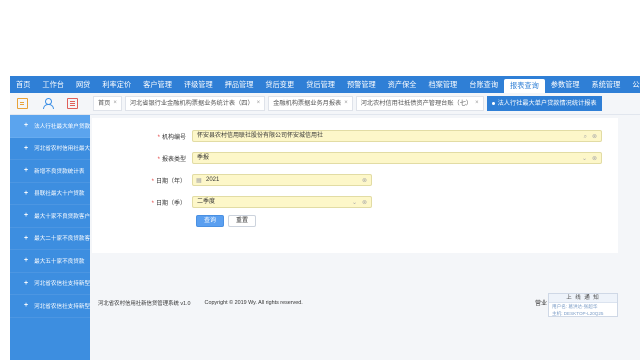 The width and height of the screenshot is (640, 360). What do you see at coordinates (397, 136) in the screenshot?
I see `org-code-field: 怀安县农村信用联社股份有限公司怀安城信用社 ⌕ ⊗` at bounding box center [397, 136].